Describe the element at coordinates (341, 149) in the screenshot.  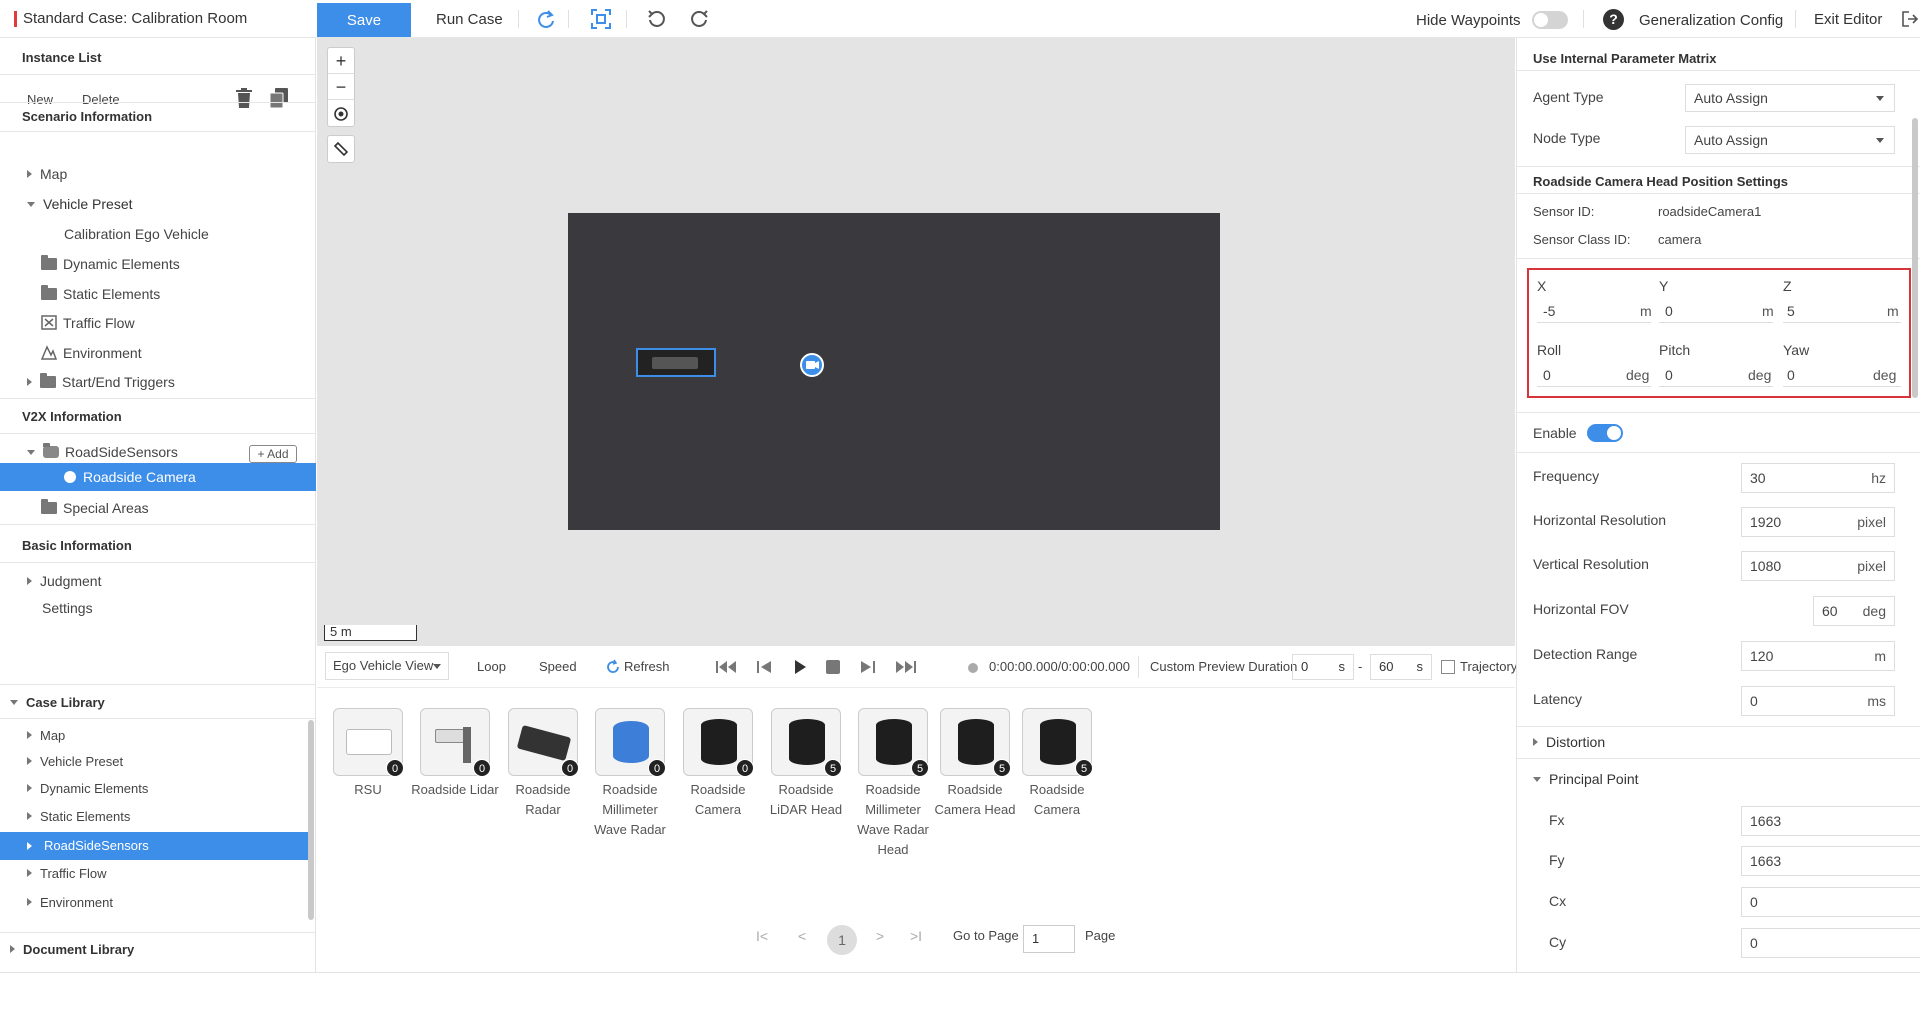
I see `measure-button` at that location.